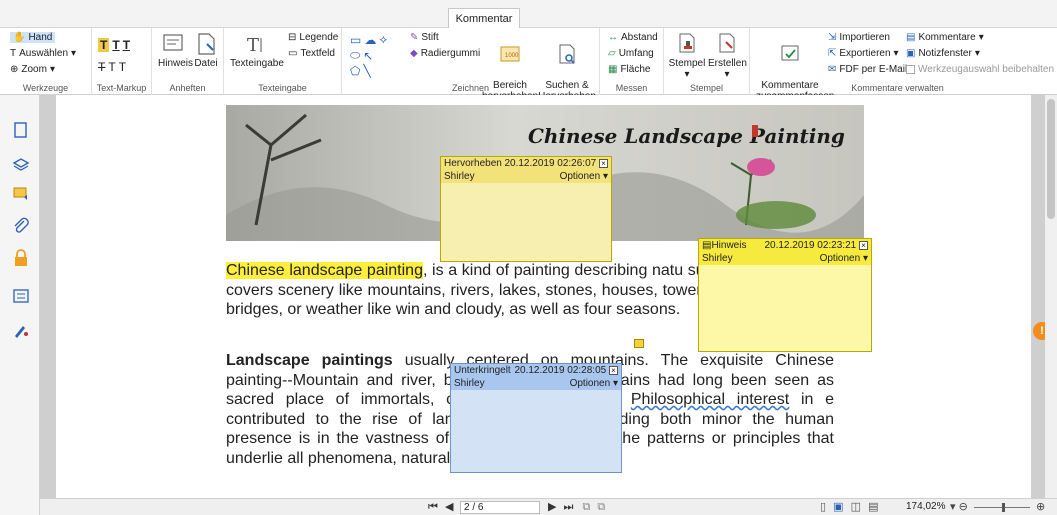  Describe the element at coordinates (925, 506) in the screenshot. I see `zoom-level: 174,02%` at that location.